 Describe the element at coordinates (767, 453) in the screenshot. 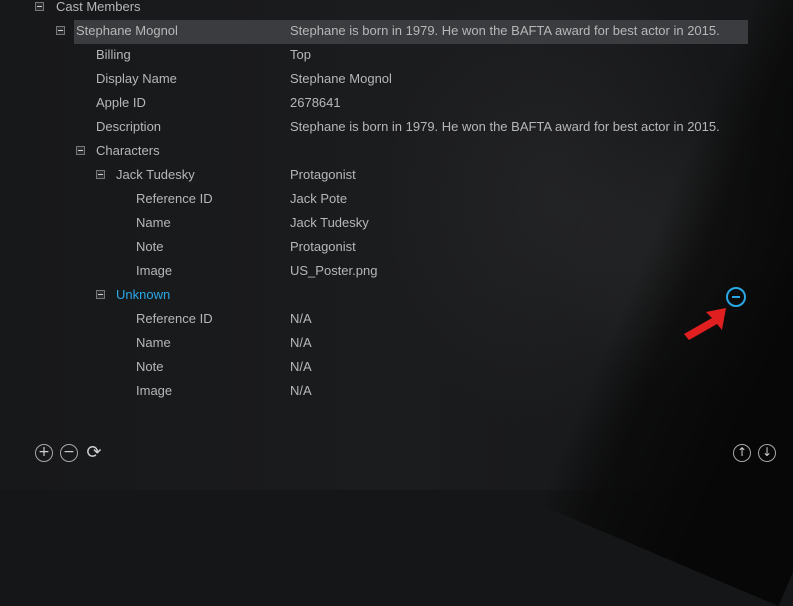

I see `move-down-button: ↓` at that location.